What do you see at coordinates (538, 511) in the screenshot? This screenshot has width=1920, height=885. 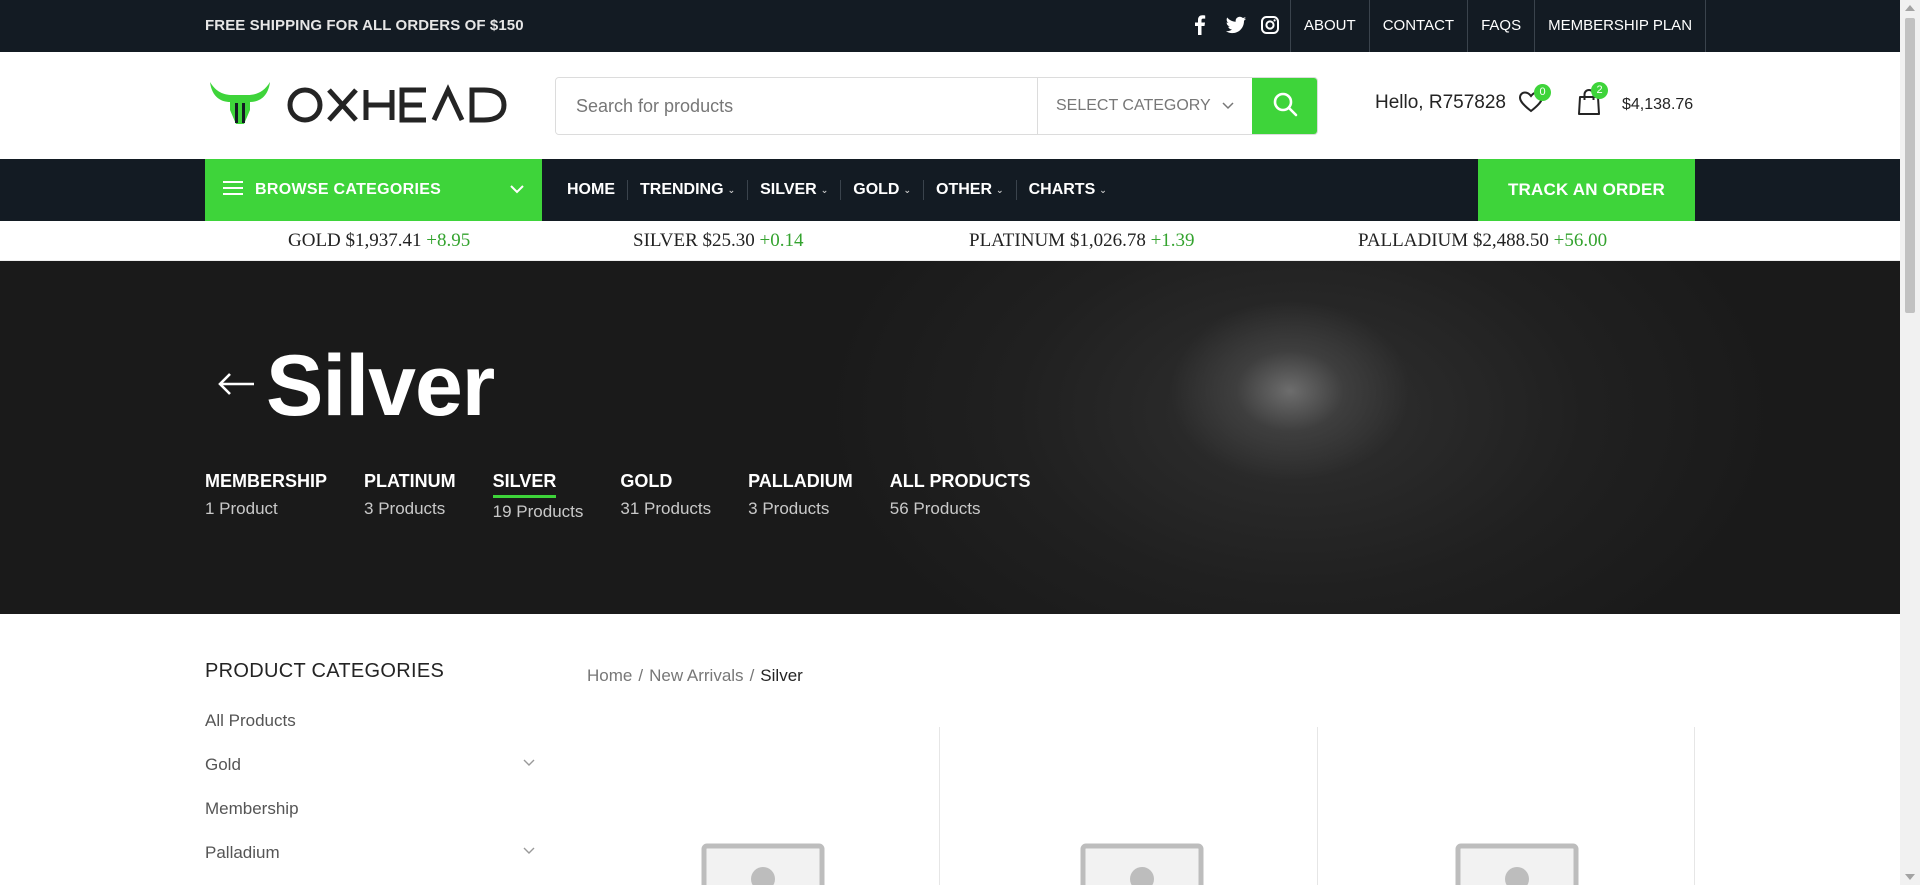 I see `subcategory-count: 19 Products` at bounding box center [538, 511].